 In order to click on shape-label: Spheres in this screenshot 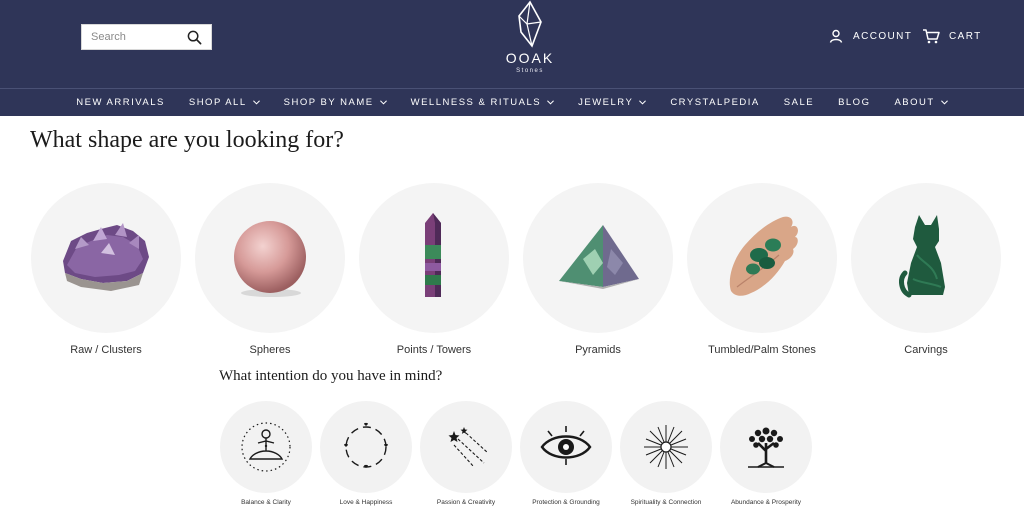, I will do `click(270, 350)`.